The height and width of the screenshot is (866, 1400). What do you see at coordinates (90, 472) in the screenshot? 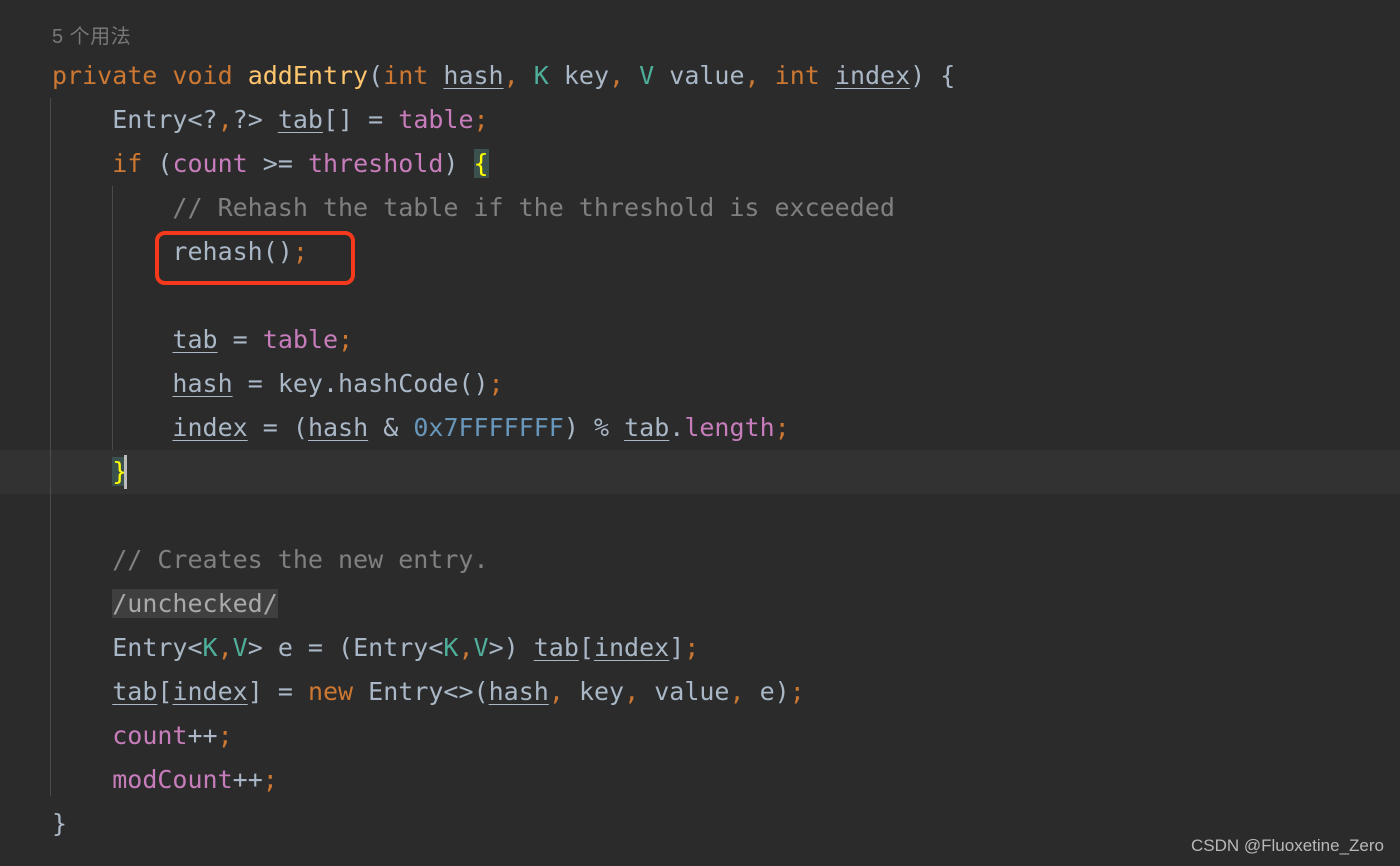
I see `code-line-10: }` at bounding box center [90, 472].